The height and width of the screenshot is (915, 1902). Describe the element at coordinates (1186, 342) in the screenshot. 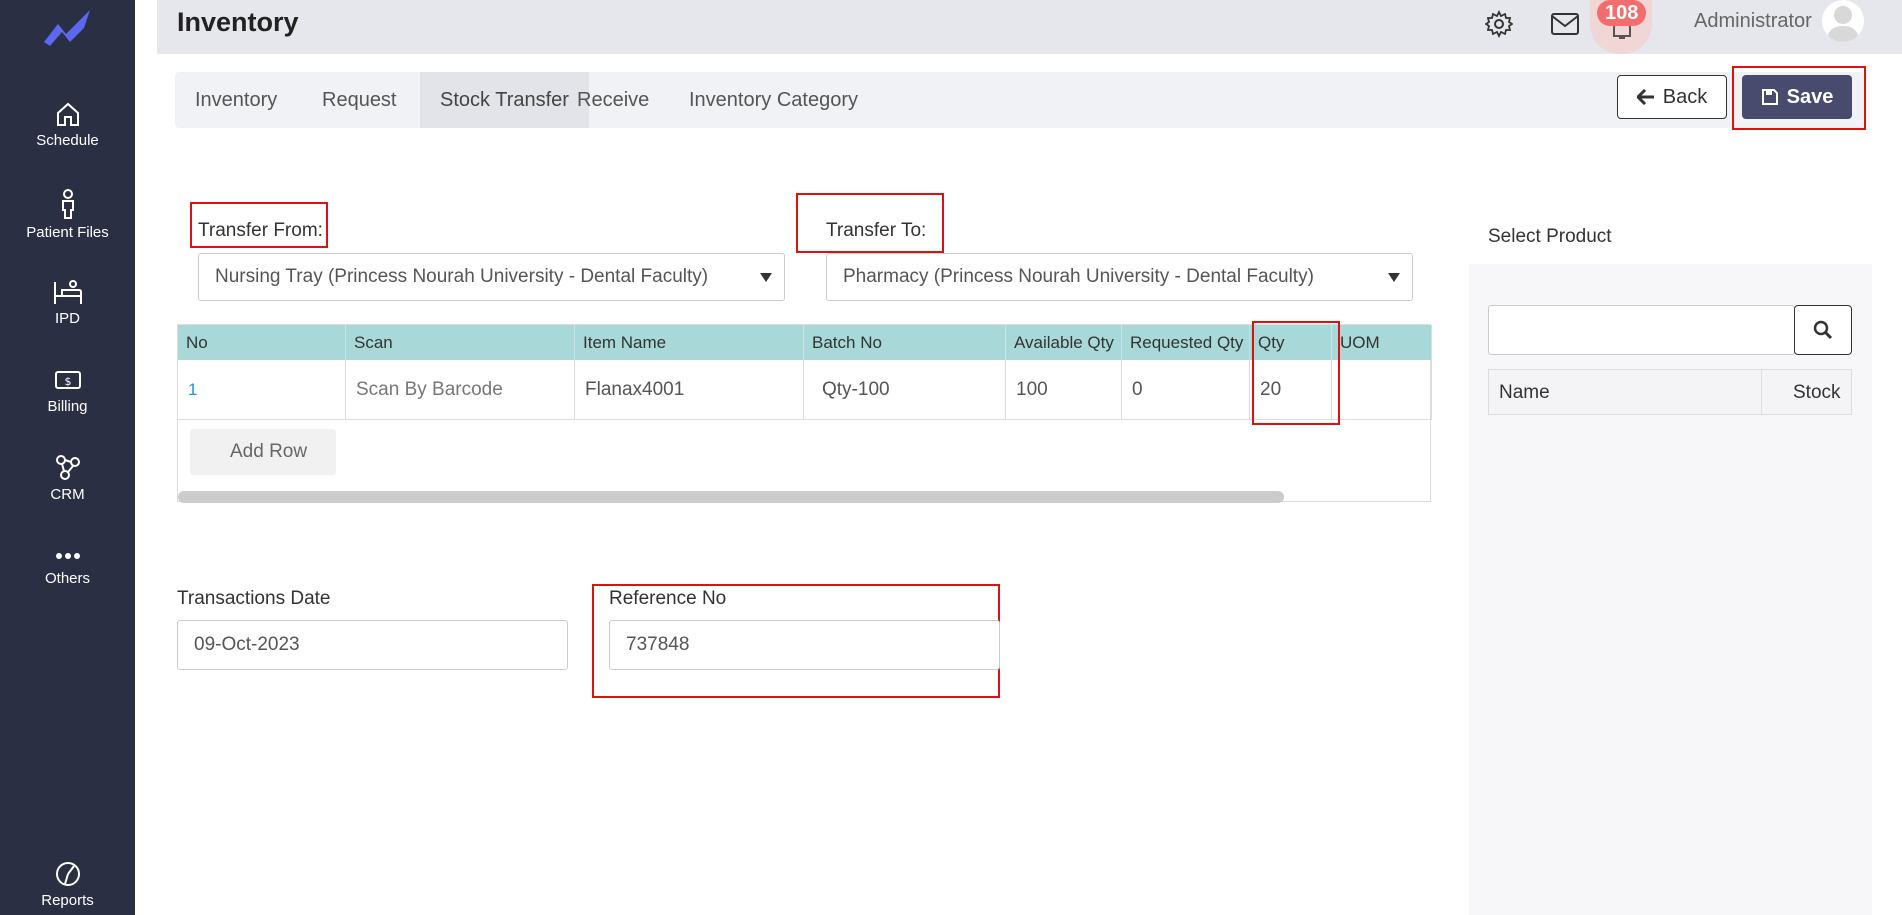

I see `column-header: Requested Qty` at that location.